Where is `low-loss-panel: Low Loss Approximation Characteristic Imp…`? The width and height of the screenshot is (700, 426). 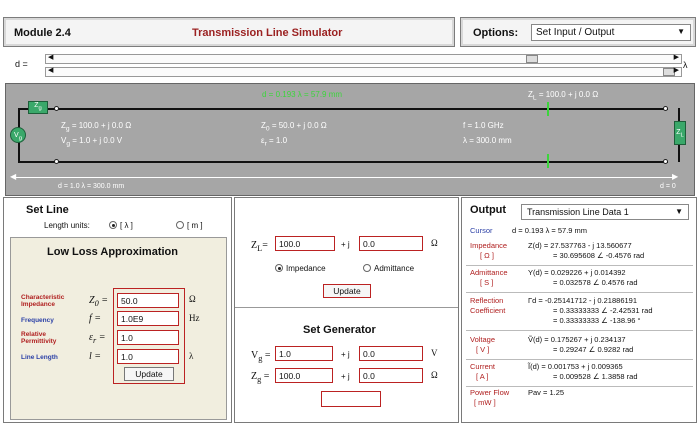 low-loss-panel: Low Loss Approximation Characteristic Imp… is located at coordinates (118, 328).